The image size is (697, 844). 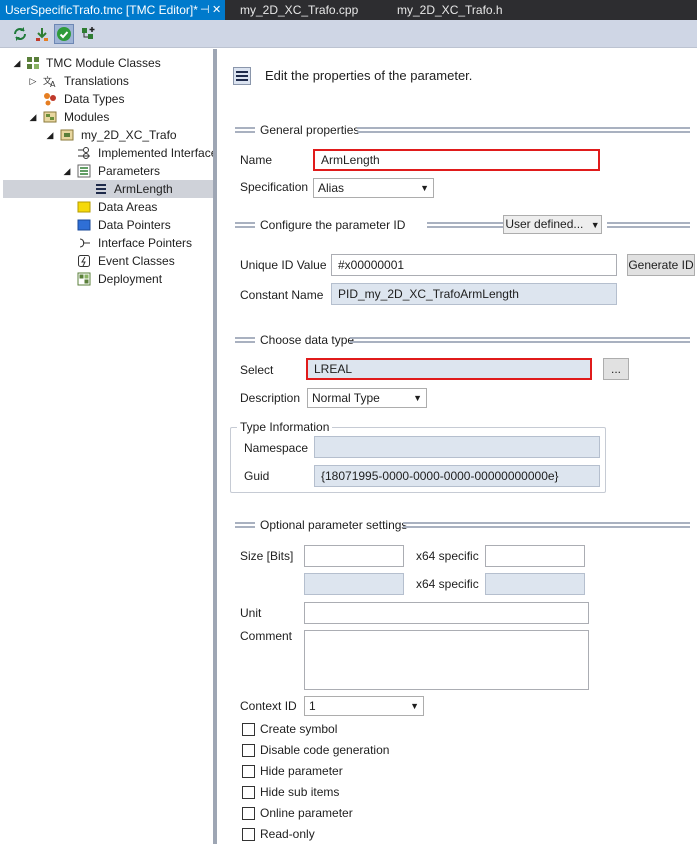 I want to click on description-label: Description, so click(x=270, y=398).